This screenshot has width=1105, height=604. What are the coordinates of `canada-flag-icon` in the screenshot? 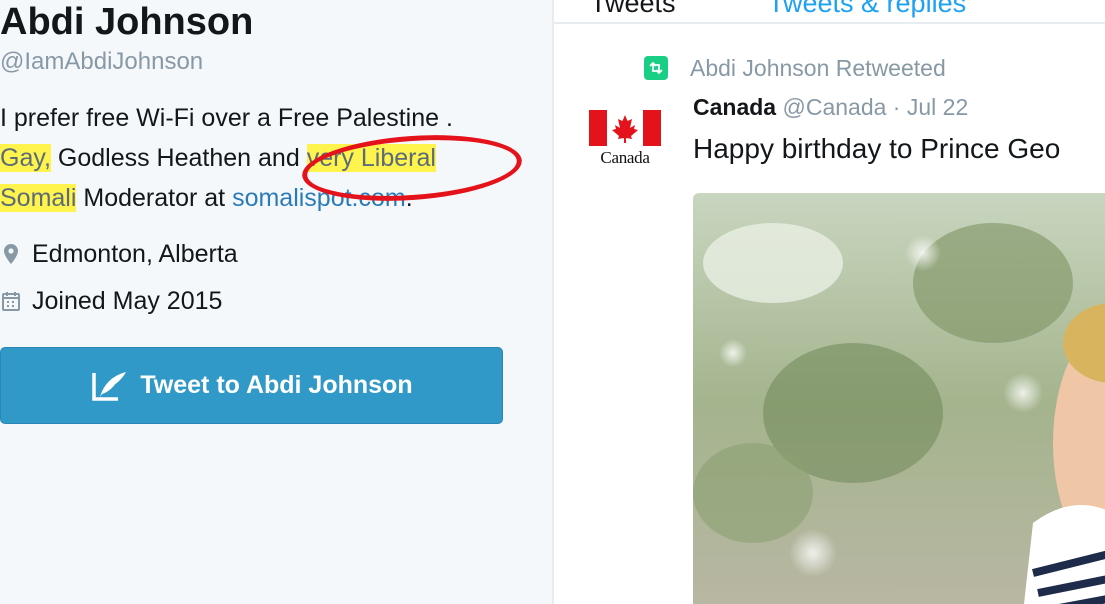 It's located at (625, 128).